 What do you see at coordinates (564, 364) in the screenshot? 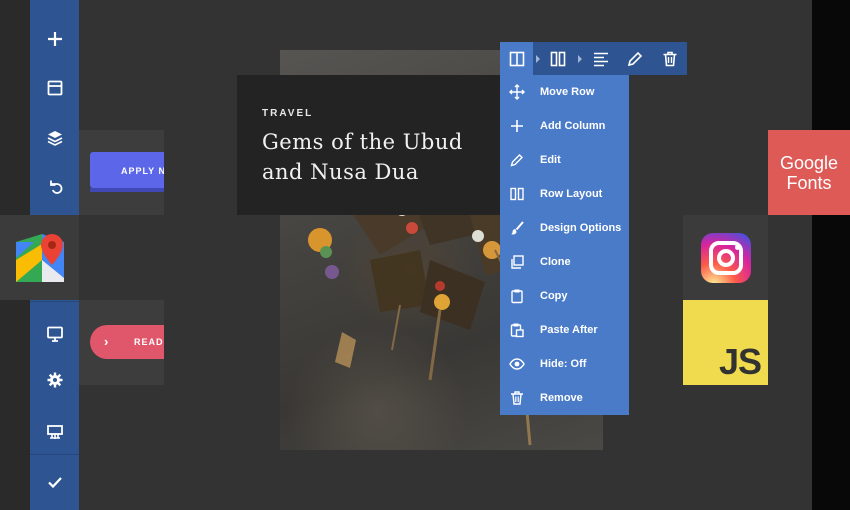
I see `menu-item-hide: Hide: Off` at bounding box center [564, 364].